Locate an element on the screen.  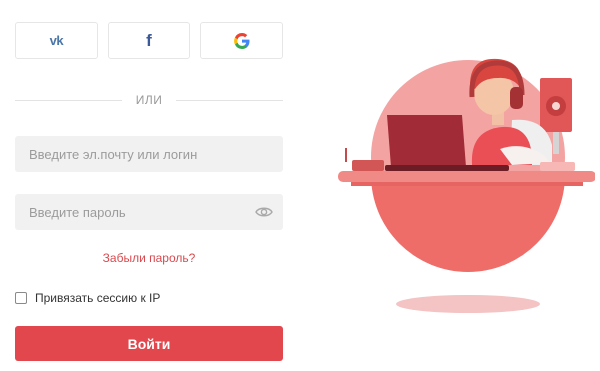
social-login-row: vk f is located at coordinates (149, 40).